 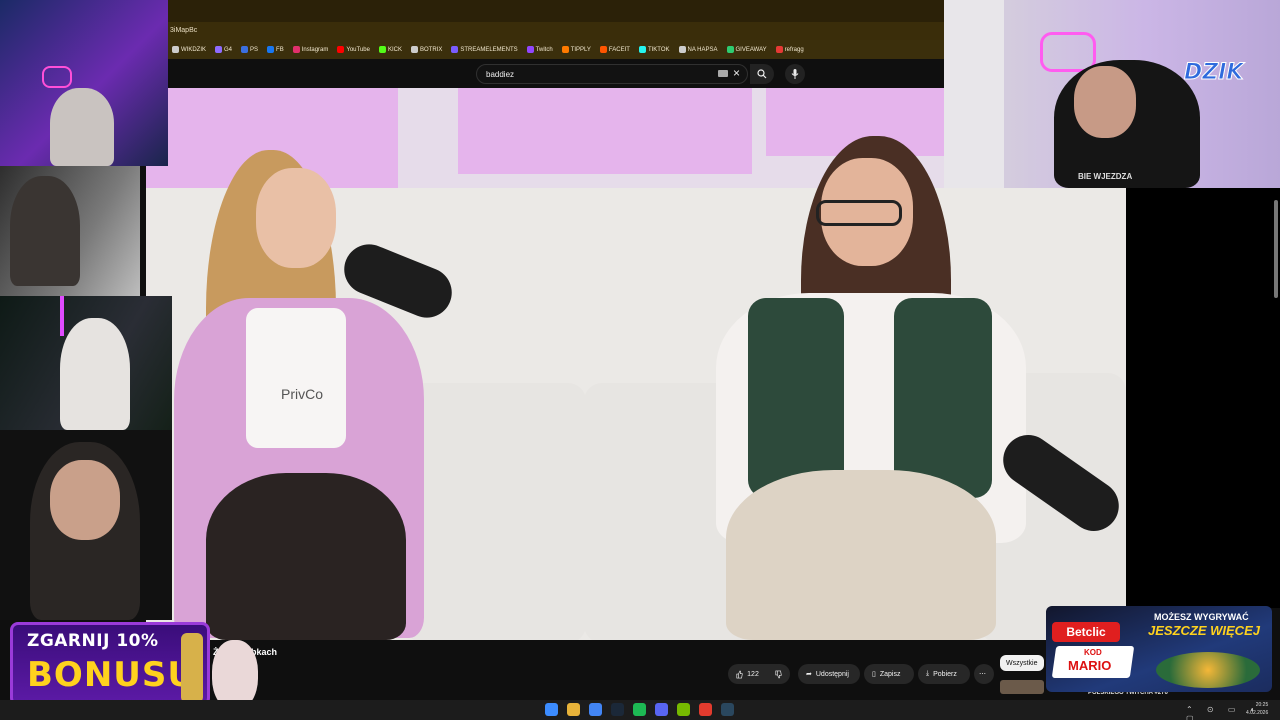 I want to click on left-woman-shirt, so click(x=296, y=378).